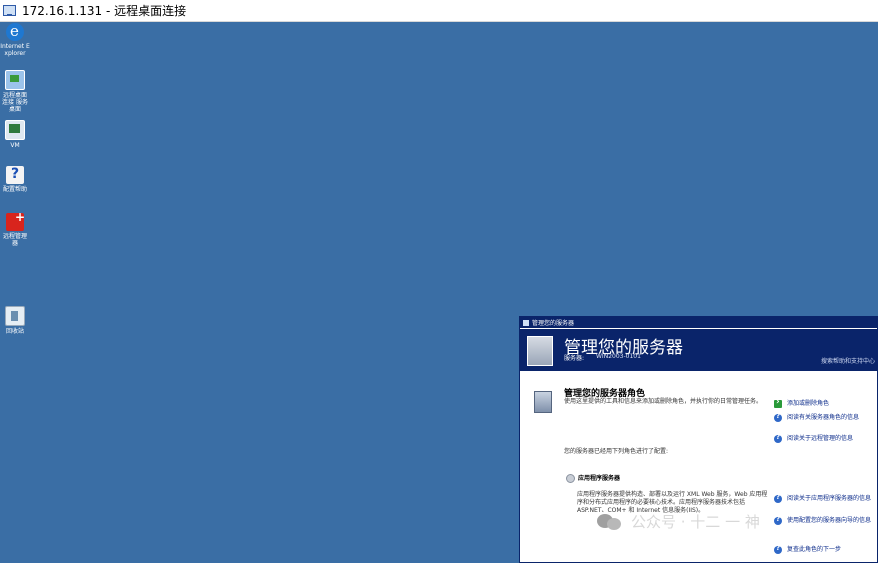  Describe the element at coordinates (616, 451) in the screenshot. I see `configured-roles-text: 您的服务器已经用下列角色进行了配置:` at that location.